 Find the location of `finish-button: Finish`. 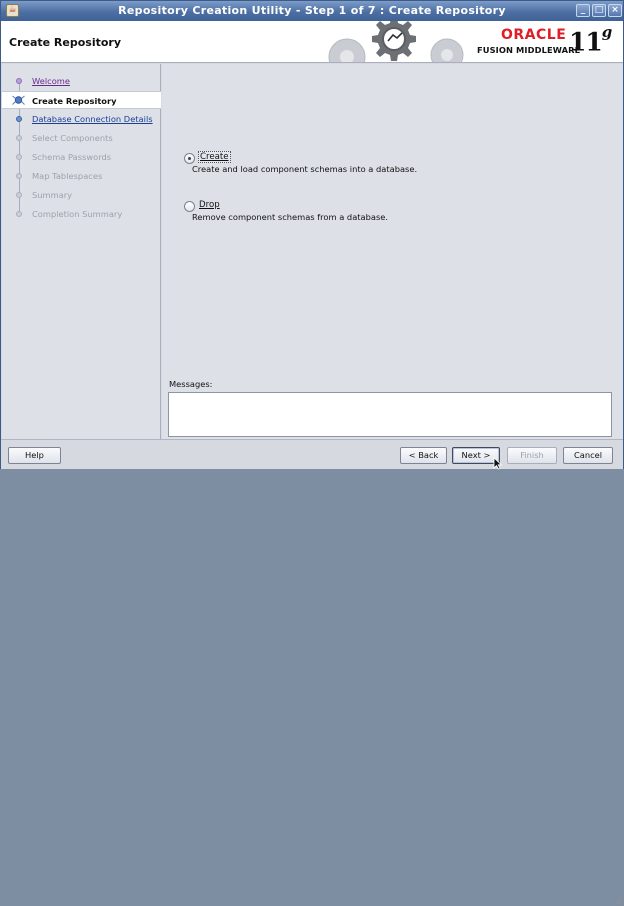

finish-button: Finish is located at coordinates (532, 455).